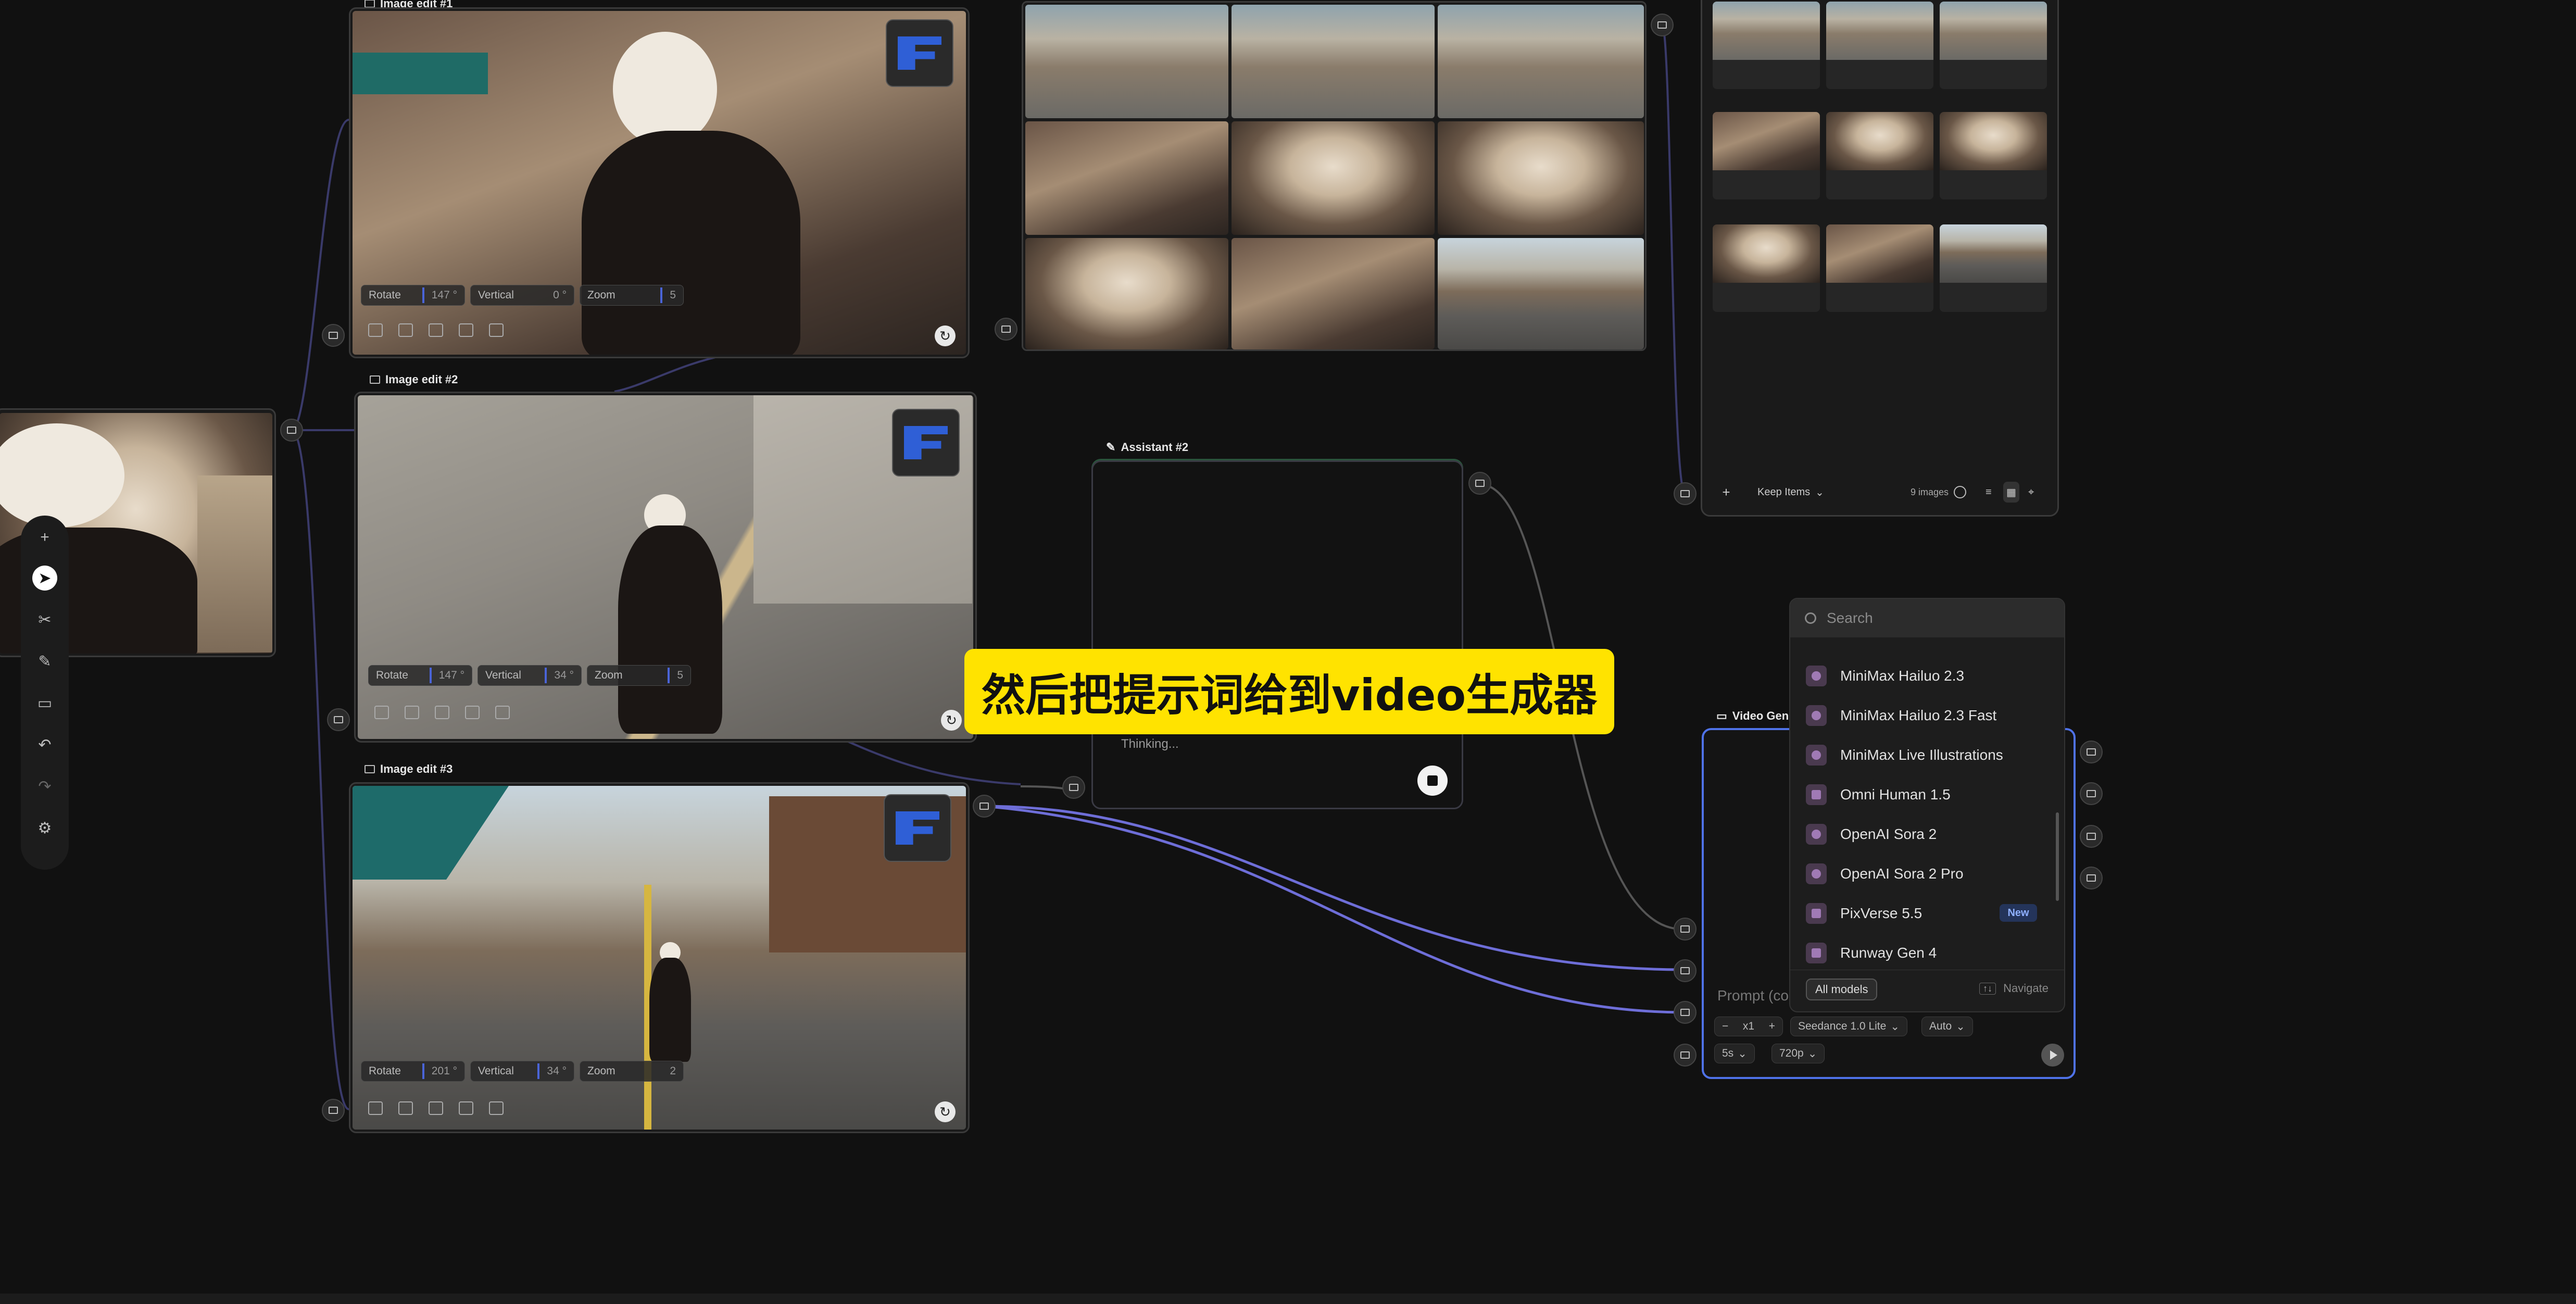  I want to click on model-option: PixVerse 5.5, so click(1864, 913).